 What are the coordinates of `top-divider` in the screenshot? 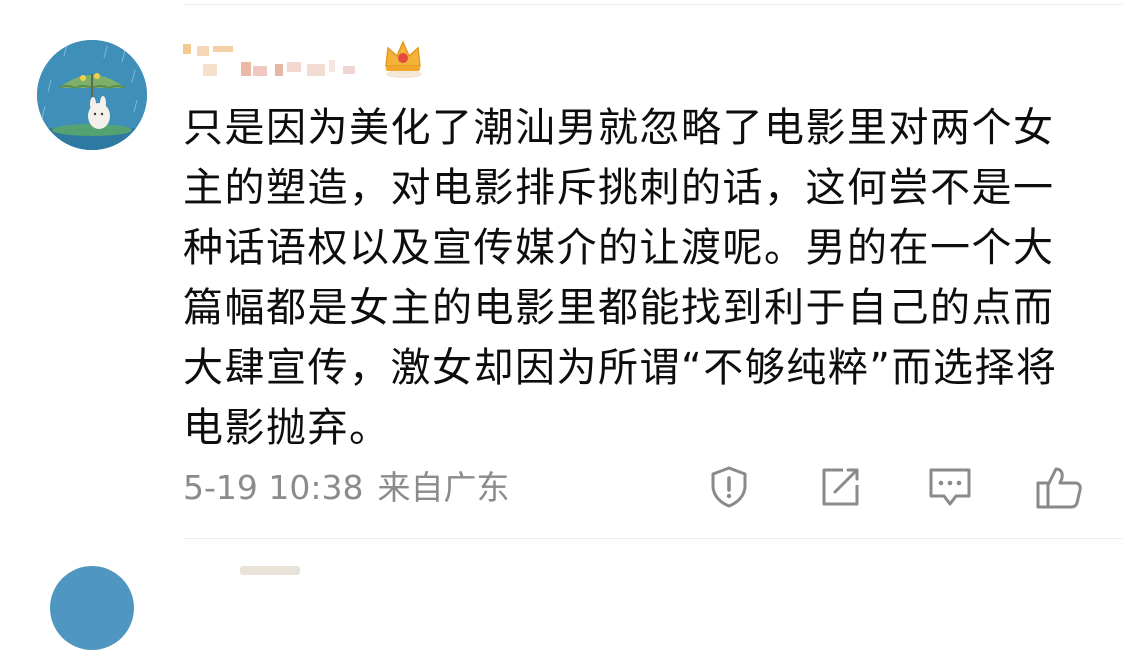 It's located at (652, 4).